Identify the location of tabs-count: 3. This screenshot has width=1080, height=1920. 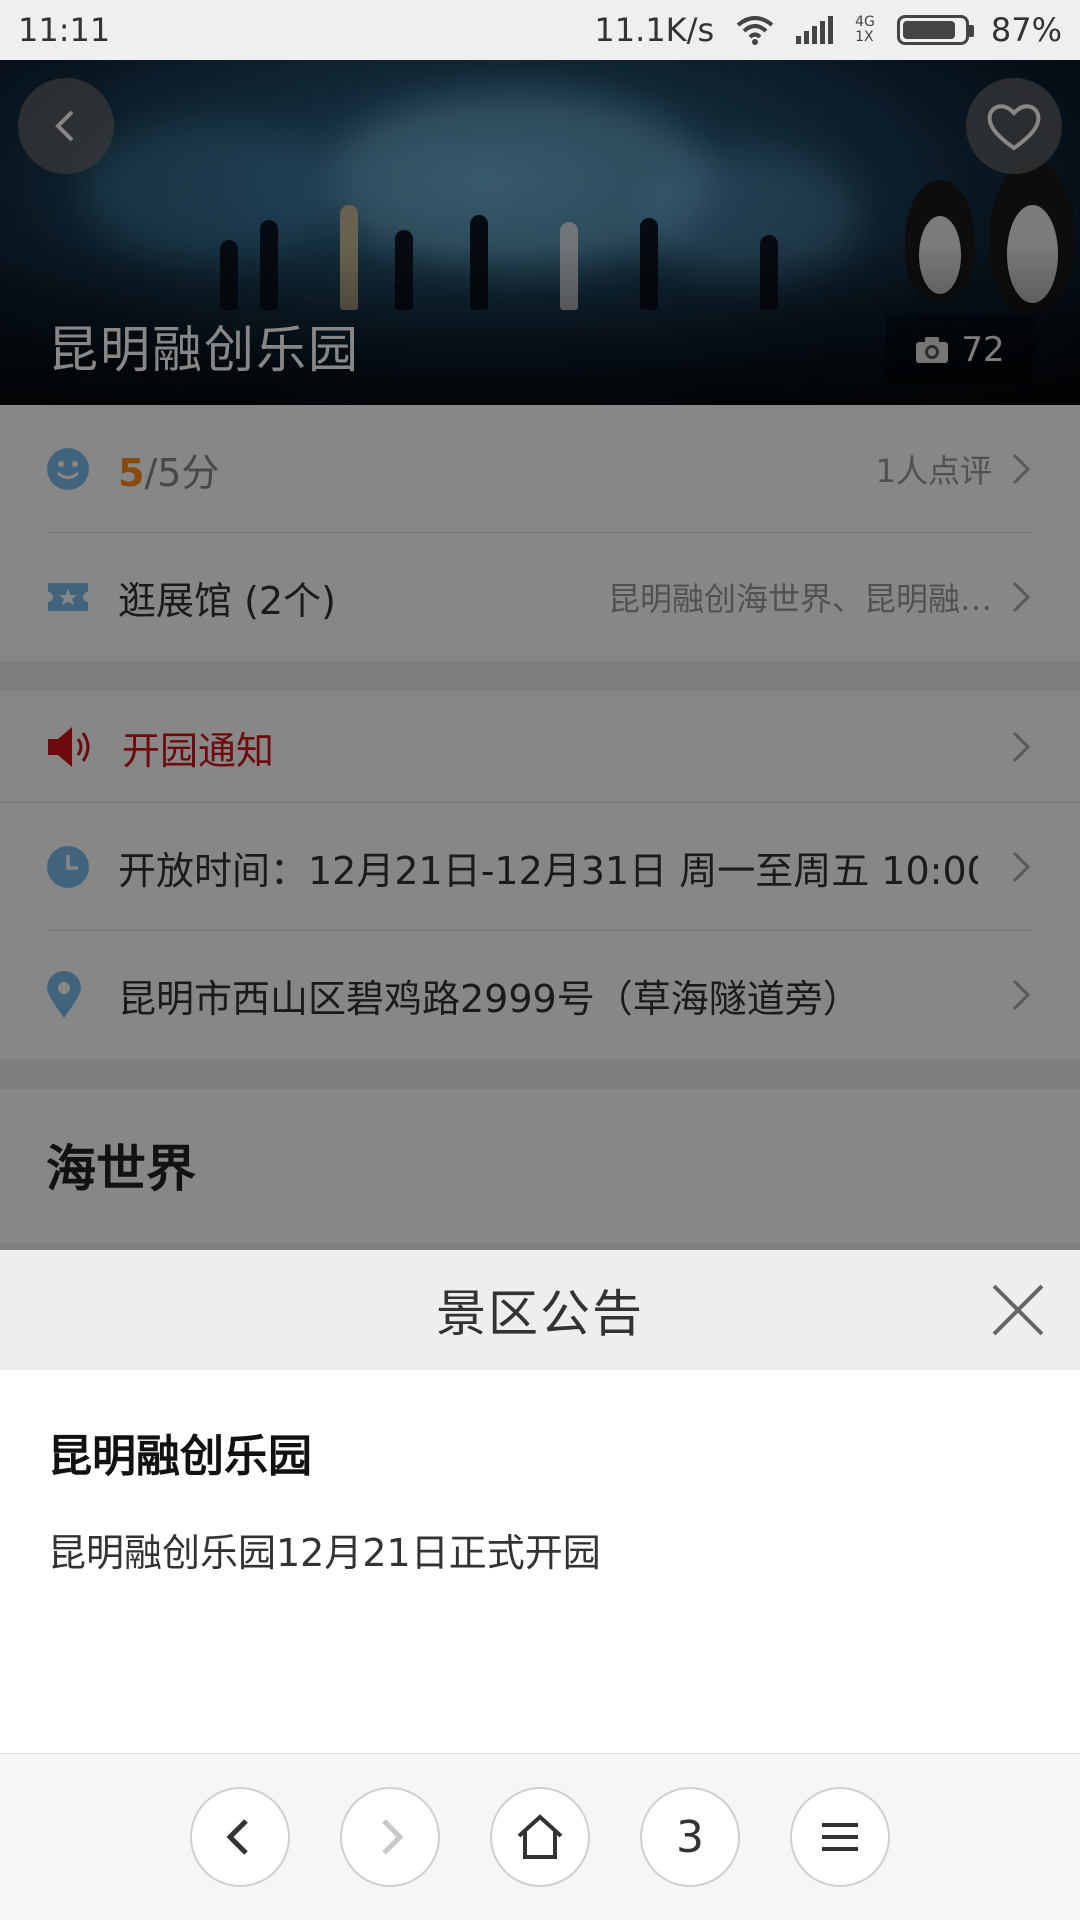
(690, 1837).